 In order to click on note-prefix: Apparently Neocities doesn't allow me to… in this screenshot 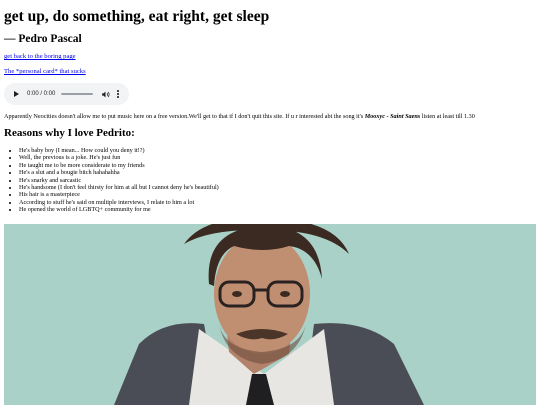, I will do `click(184, 116)`.